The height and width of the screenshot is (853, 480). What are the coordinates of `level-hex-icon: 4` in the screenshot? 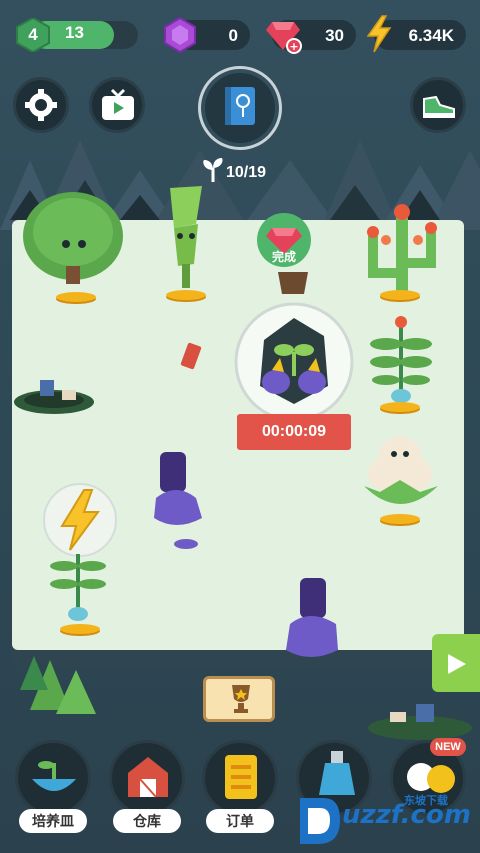 It's located at (33, 35).